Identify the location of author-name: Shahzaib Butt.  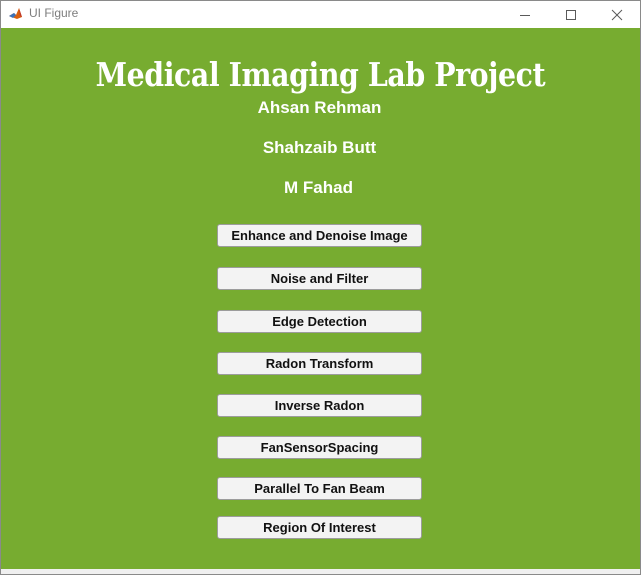
(319, 147).